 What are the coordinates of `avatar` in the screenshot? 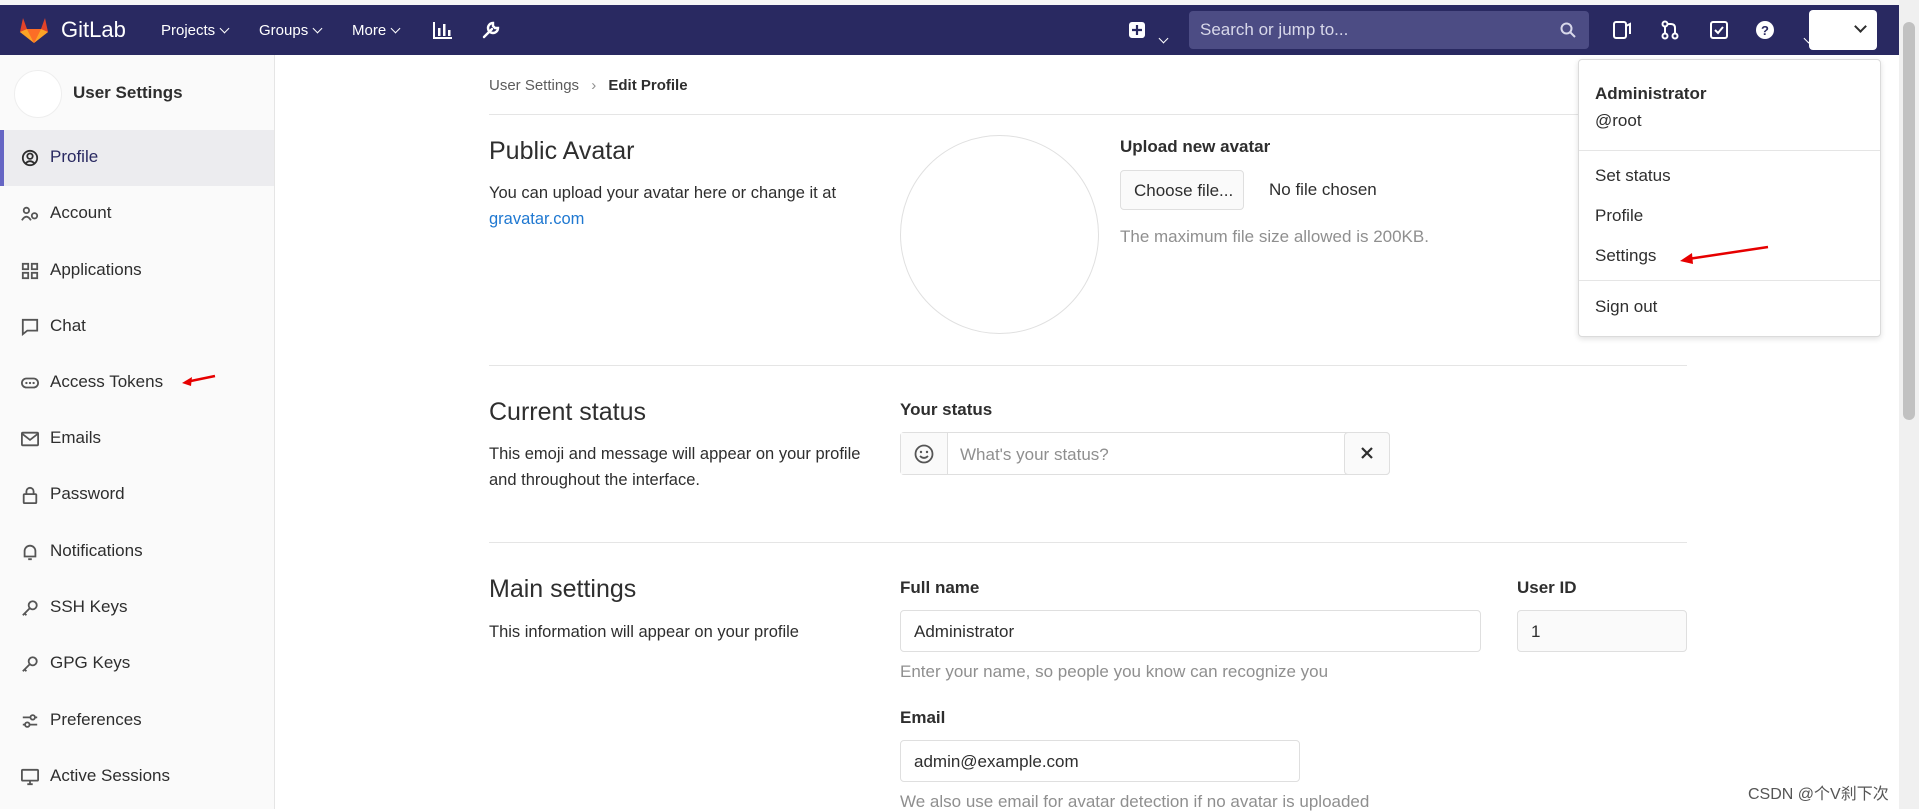 It's located at (38, 94).